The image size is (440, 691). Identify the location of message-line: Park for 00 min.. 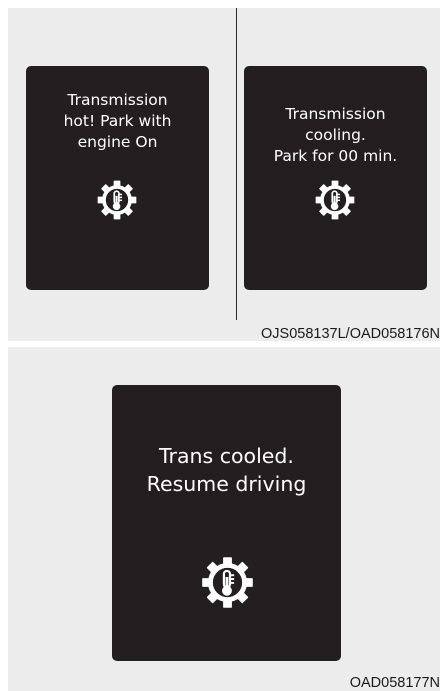
(335, 156).